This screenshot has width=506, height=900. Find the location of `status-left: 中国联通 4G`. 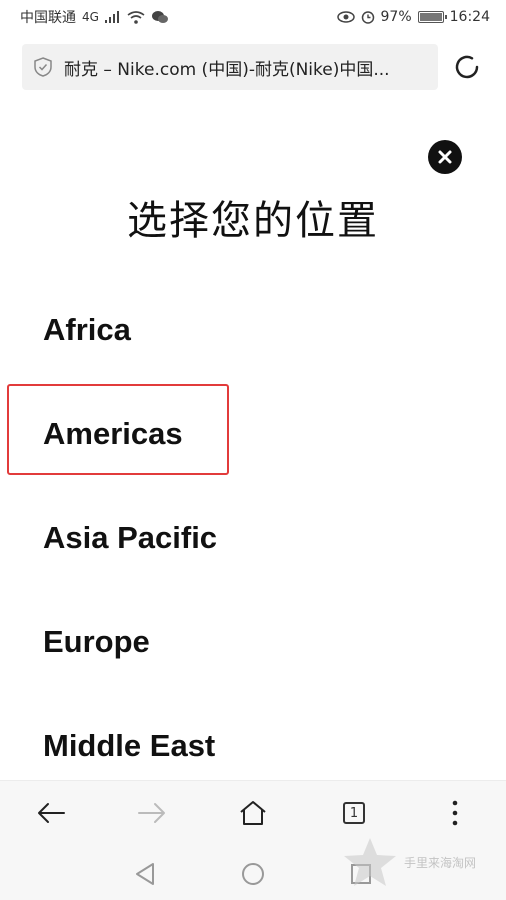

status-left: 中国联通 4G is located at coordinates (94, 17).